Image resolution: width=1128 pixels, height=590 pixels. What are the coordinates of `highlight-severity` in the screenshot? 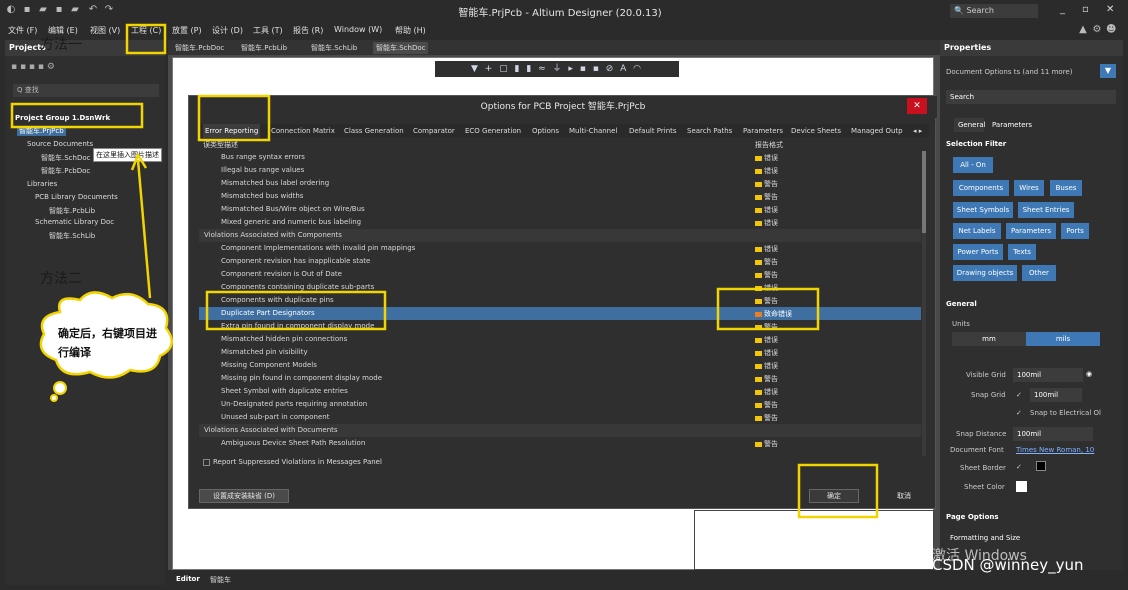 It's located at (768, 309).